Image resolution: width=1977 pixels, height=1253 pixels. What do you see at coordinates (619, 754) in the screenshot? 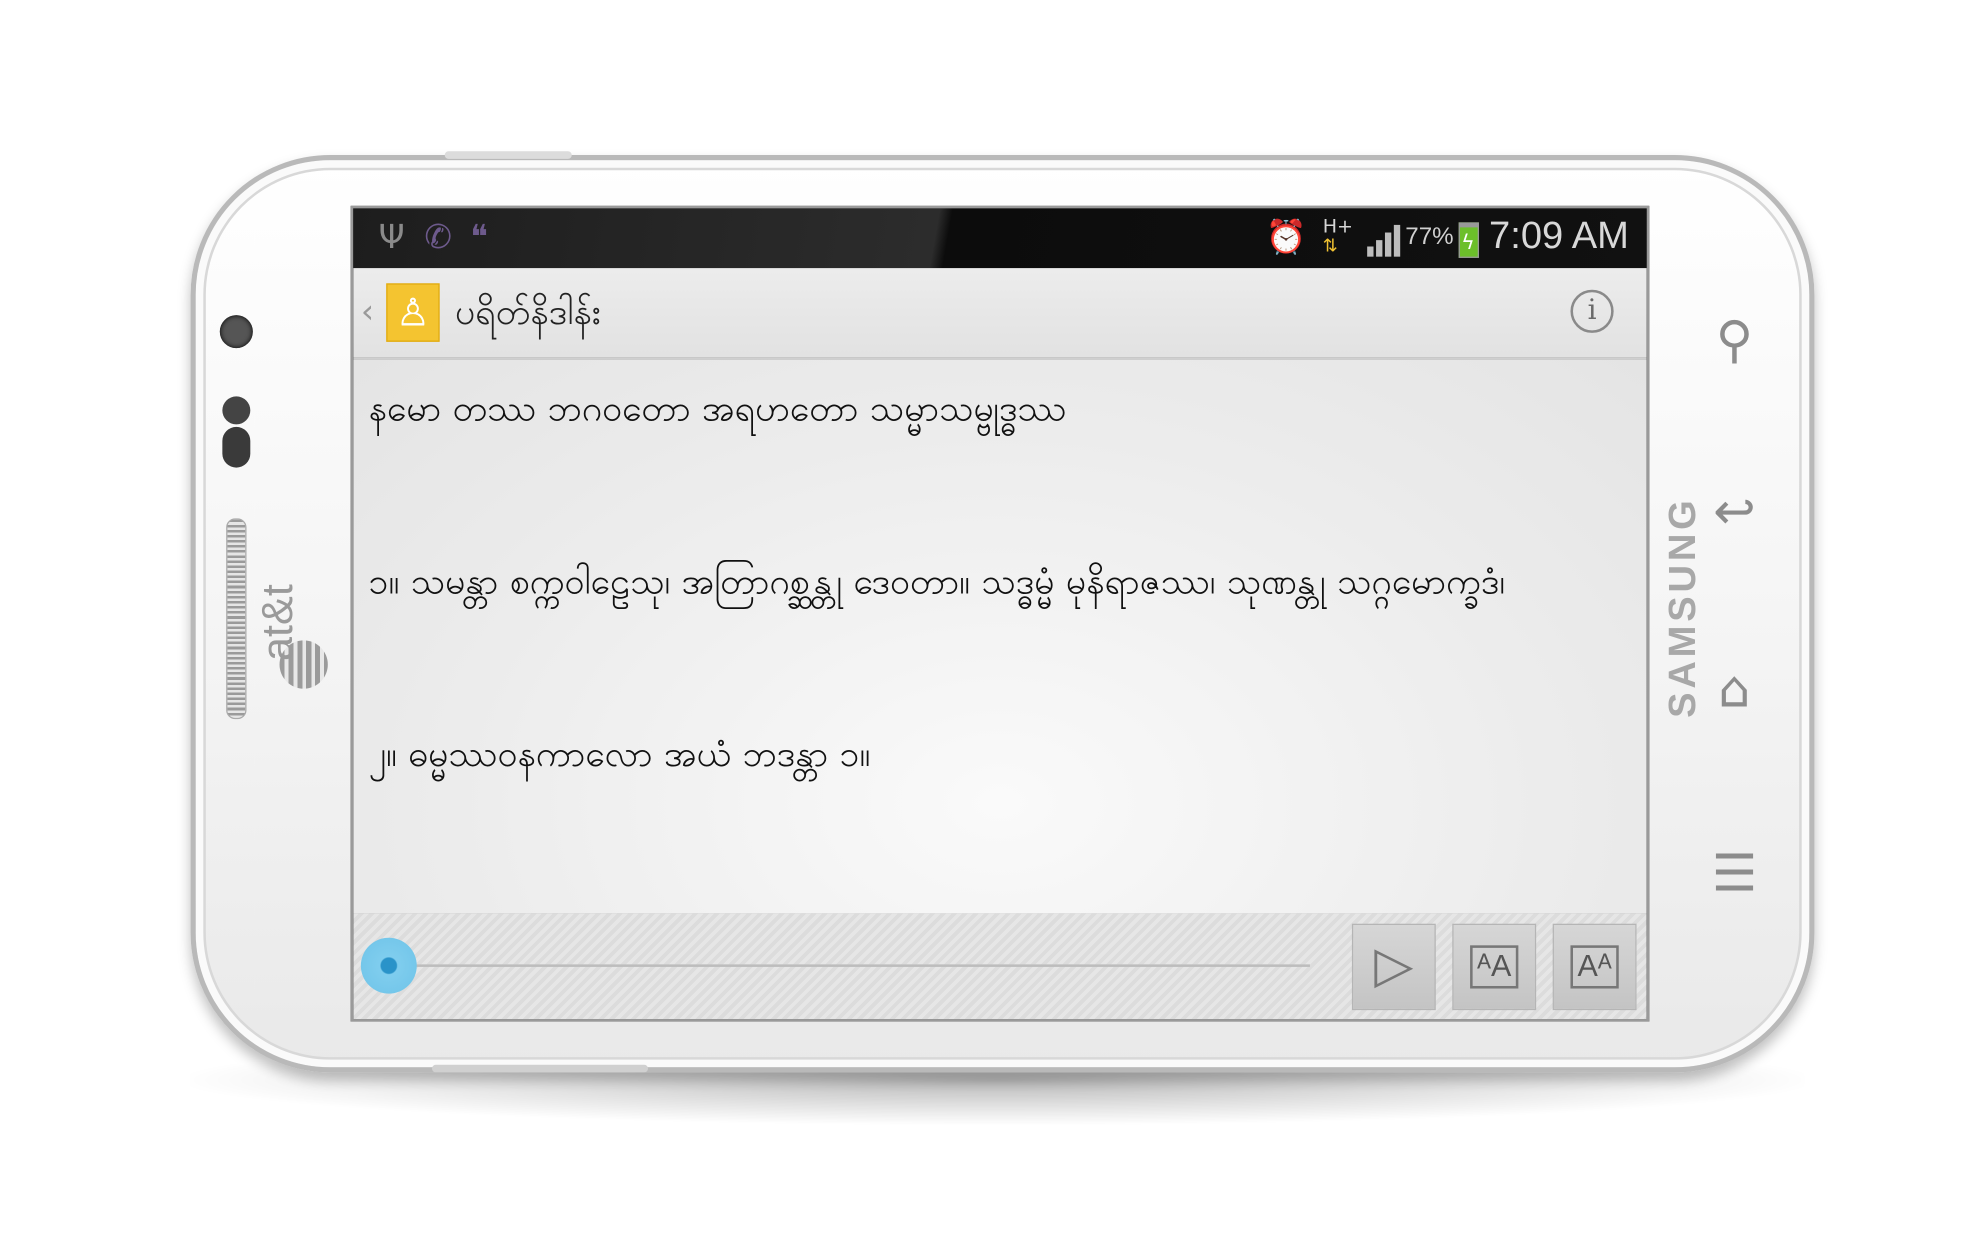
I see `verse-line: ၂။ ဓမ္မဿဝနကာလော အယံ ဘဒန္တာ ၁။` at bounding box center [619, 754].